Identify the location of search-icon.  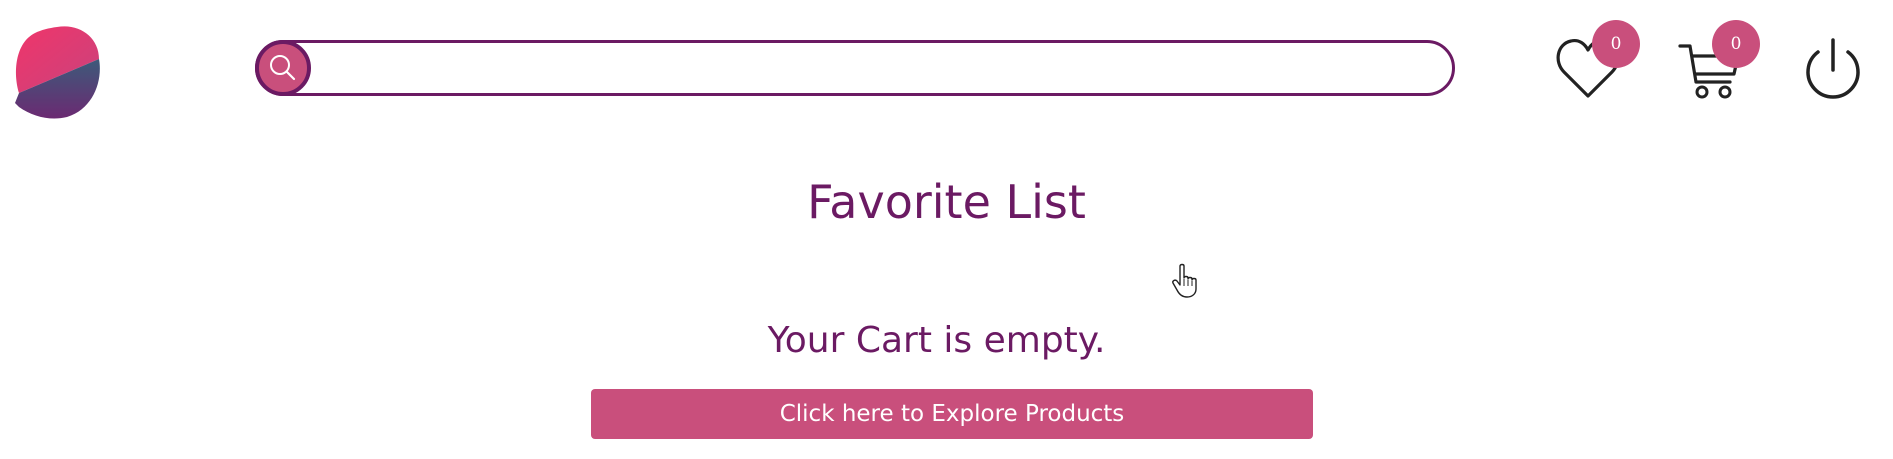
(283, 68).